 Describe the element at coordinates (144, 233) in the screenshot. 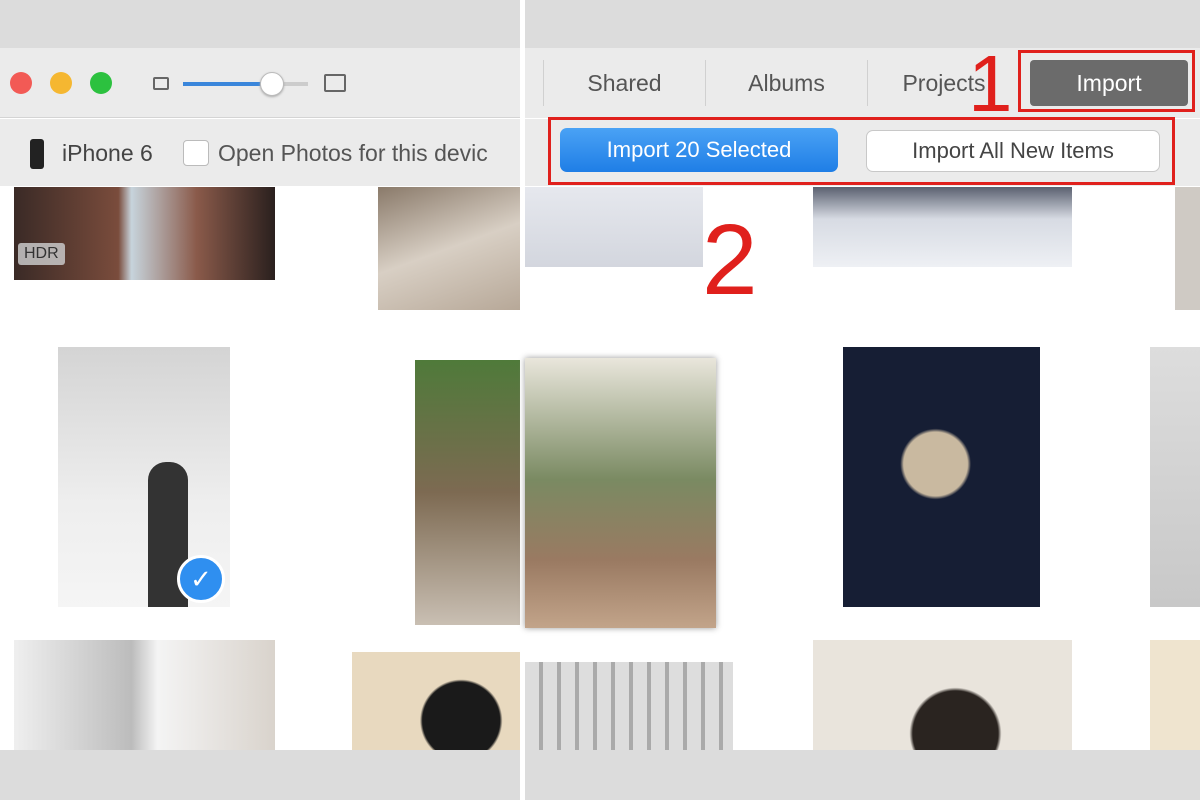

I see `photo-thumbnail: HDR` at that location.